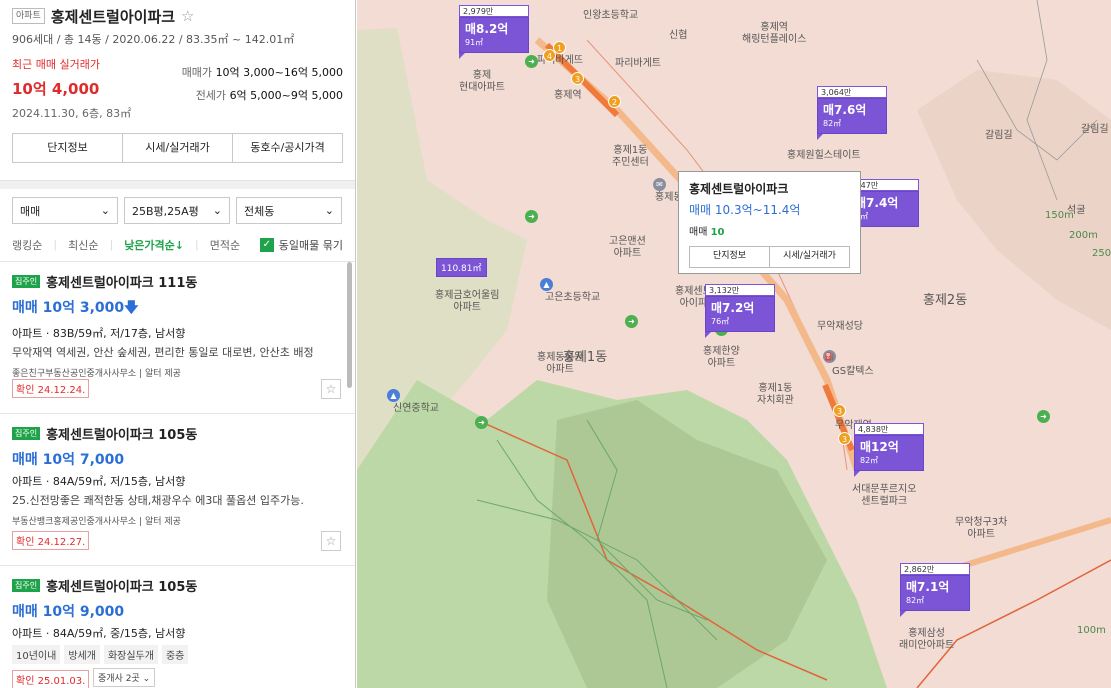  Describe the element at coordinates (745, 210) in the screenshot. I see `popup-price-range: 매매 10.3억~11.4억` at that location.